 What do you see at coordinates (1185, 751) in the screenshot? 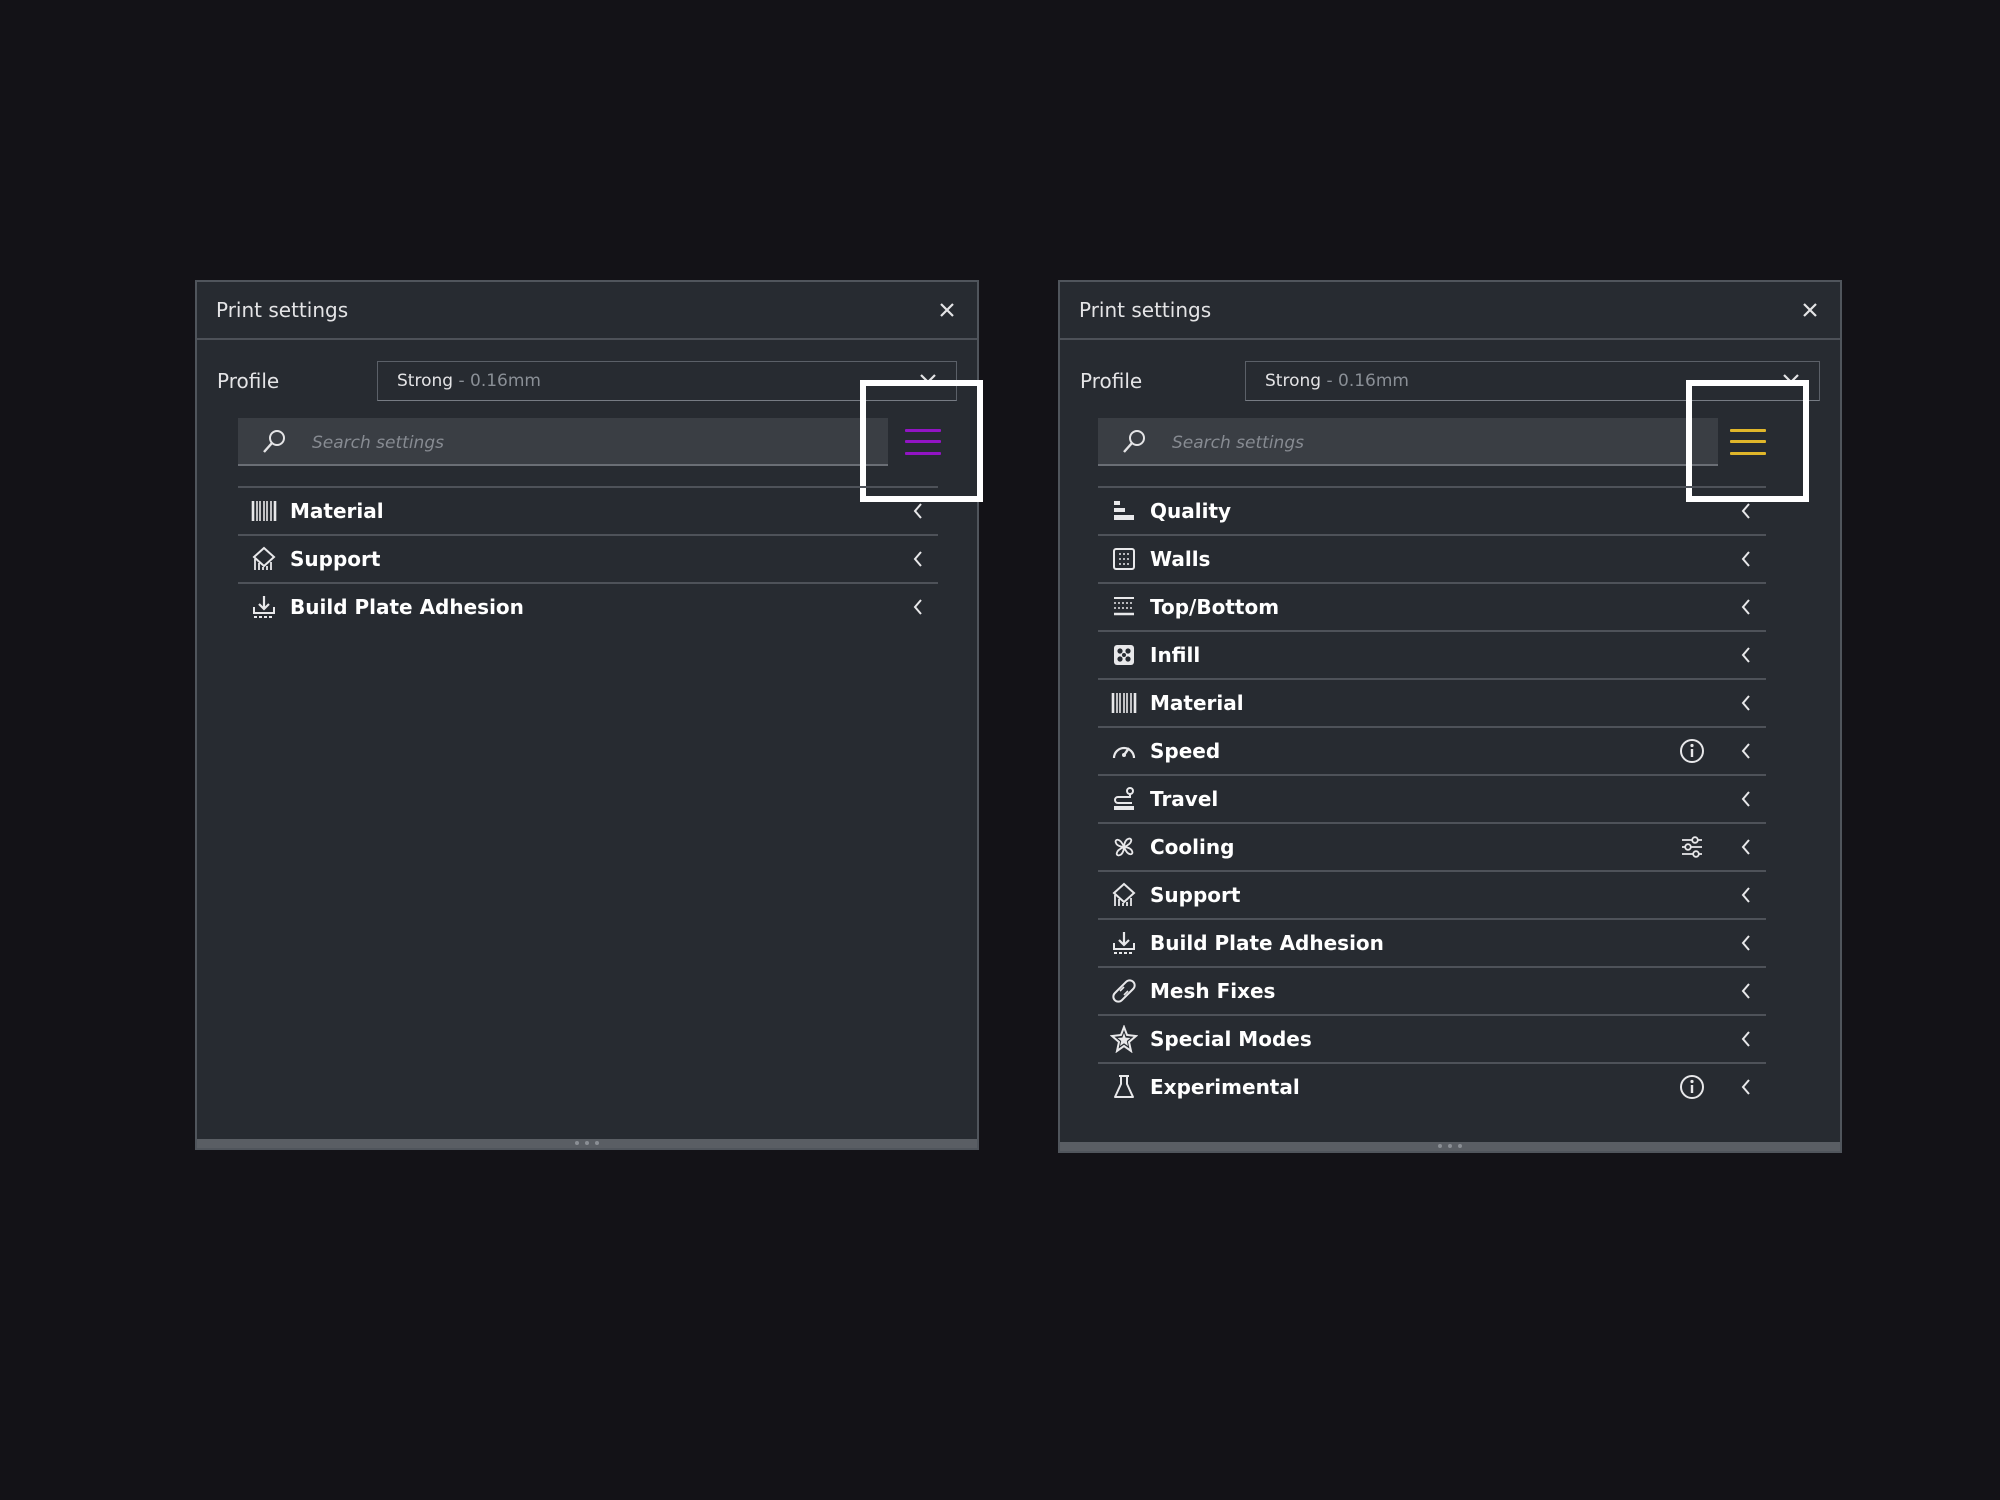
I see `category-label: Speed` at bounding box center [1185, 751].